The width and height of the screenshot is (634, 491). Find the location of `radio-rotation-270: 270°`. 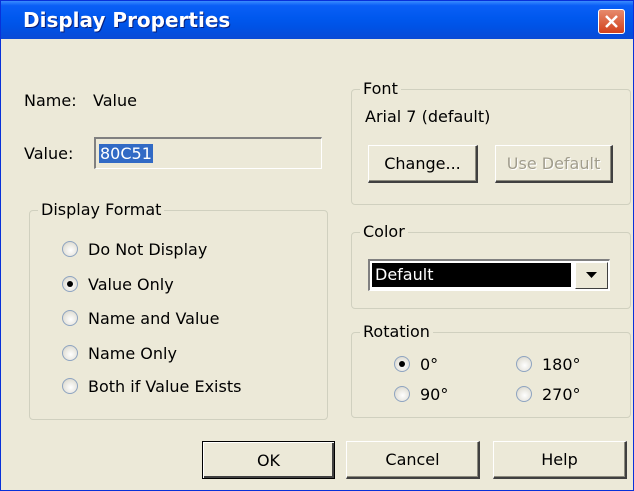

radio-rotation-270: 270° is located at coordinates (548, 394).